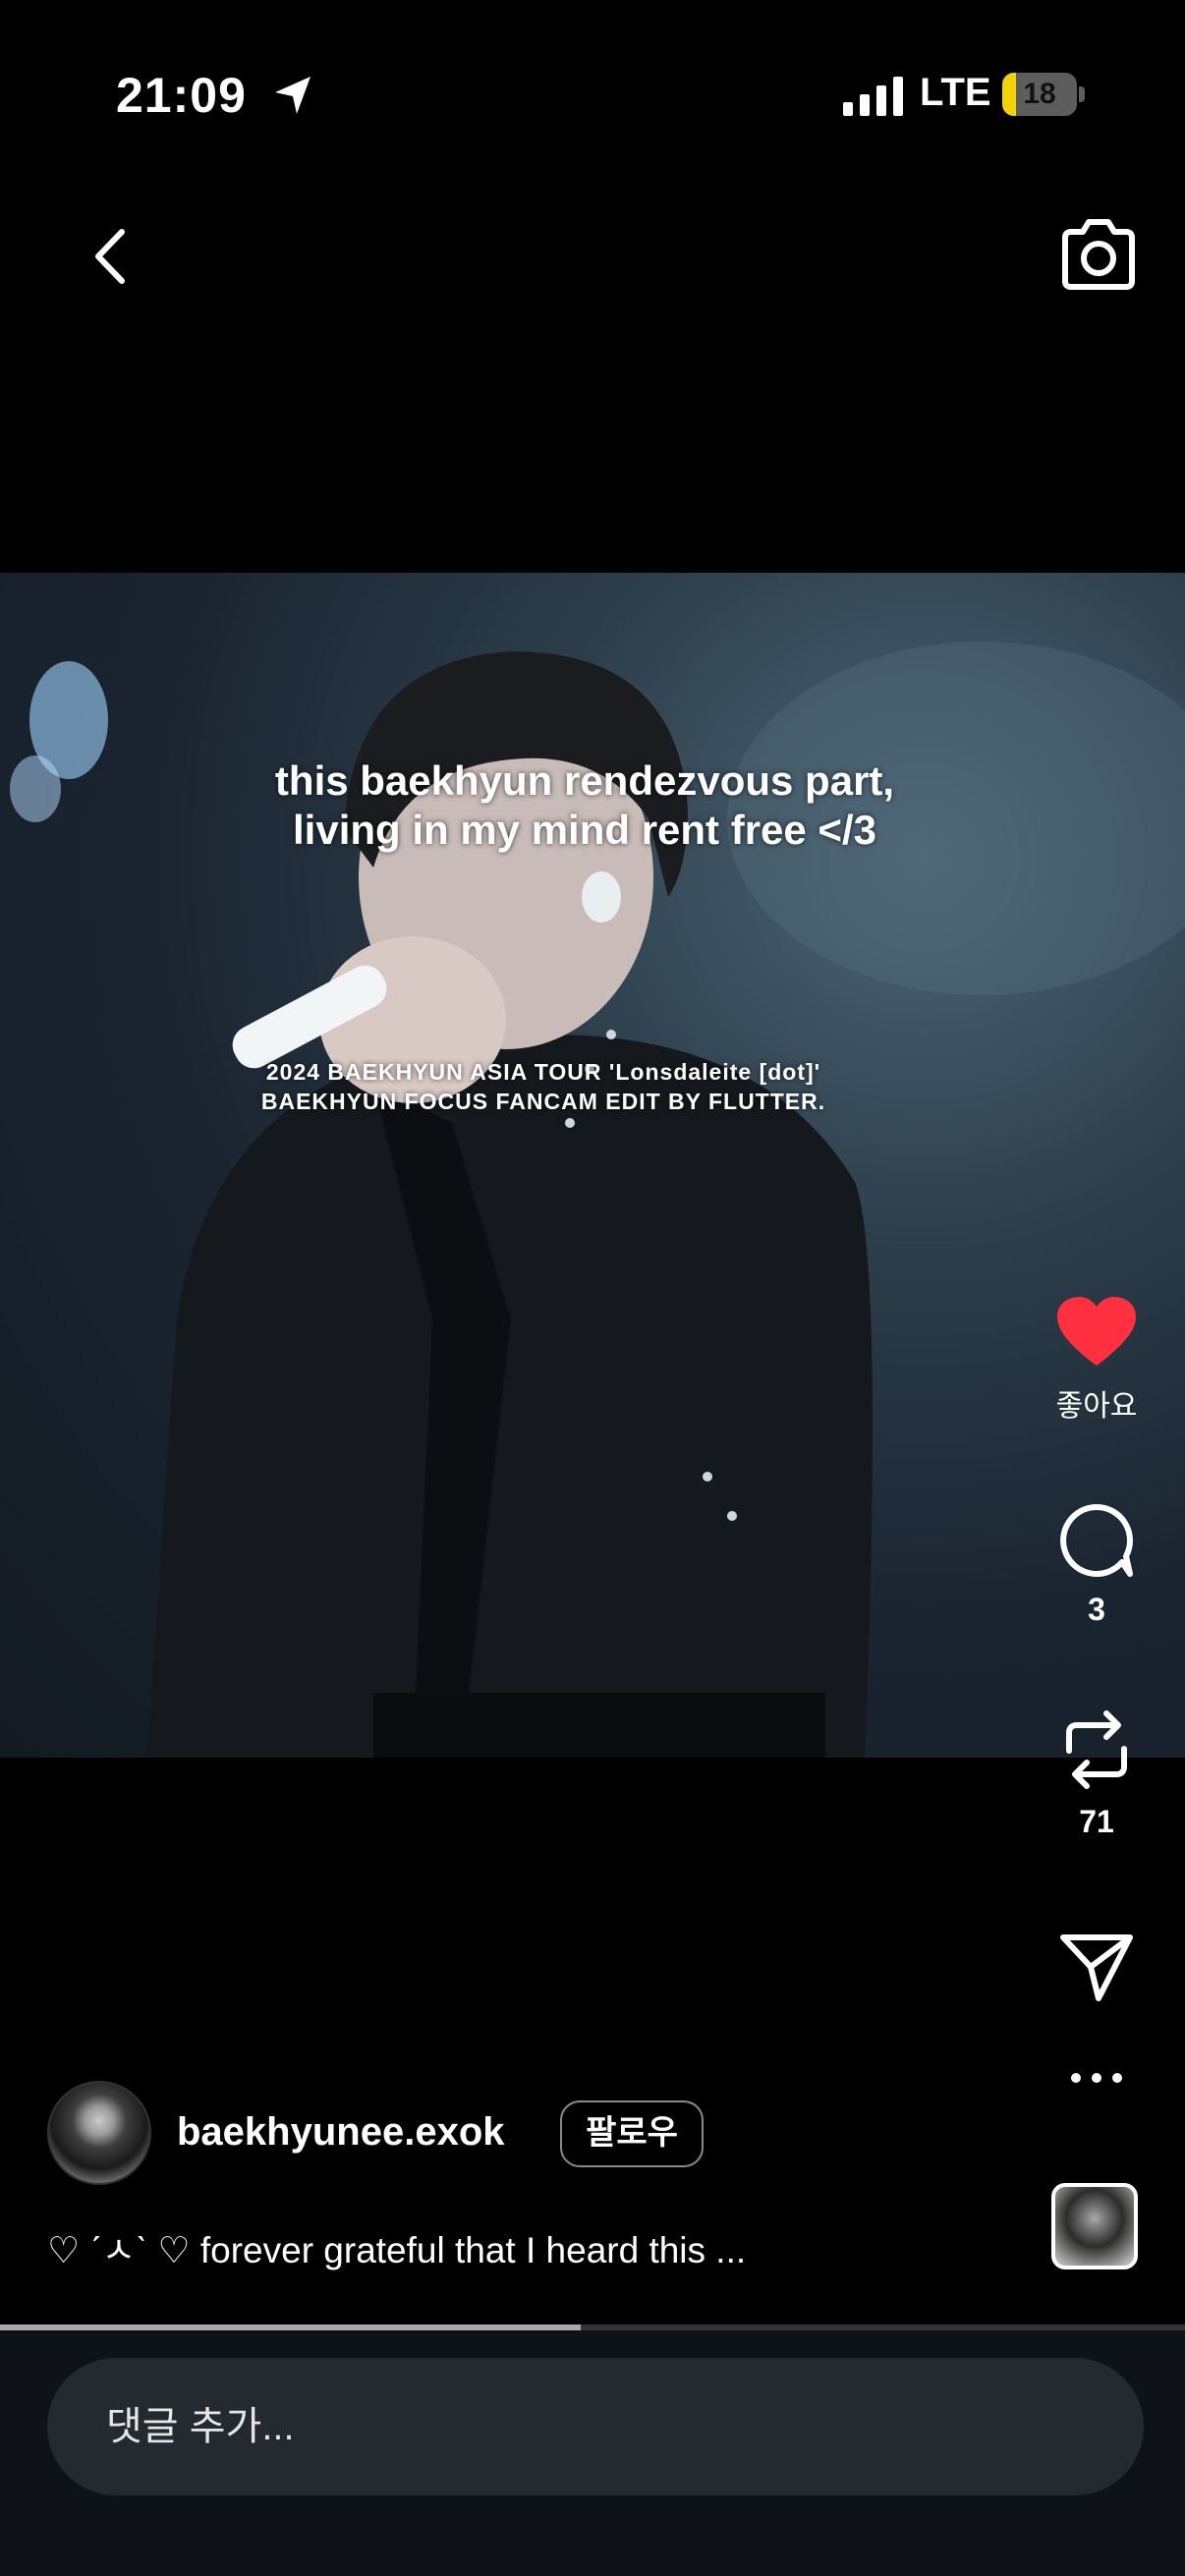 Image resolution: width=1185 pixels, height=2576 pixels. I want to click on share-button, so click(1096, 1967).